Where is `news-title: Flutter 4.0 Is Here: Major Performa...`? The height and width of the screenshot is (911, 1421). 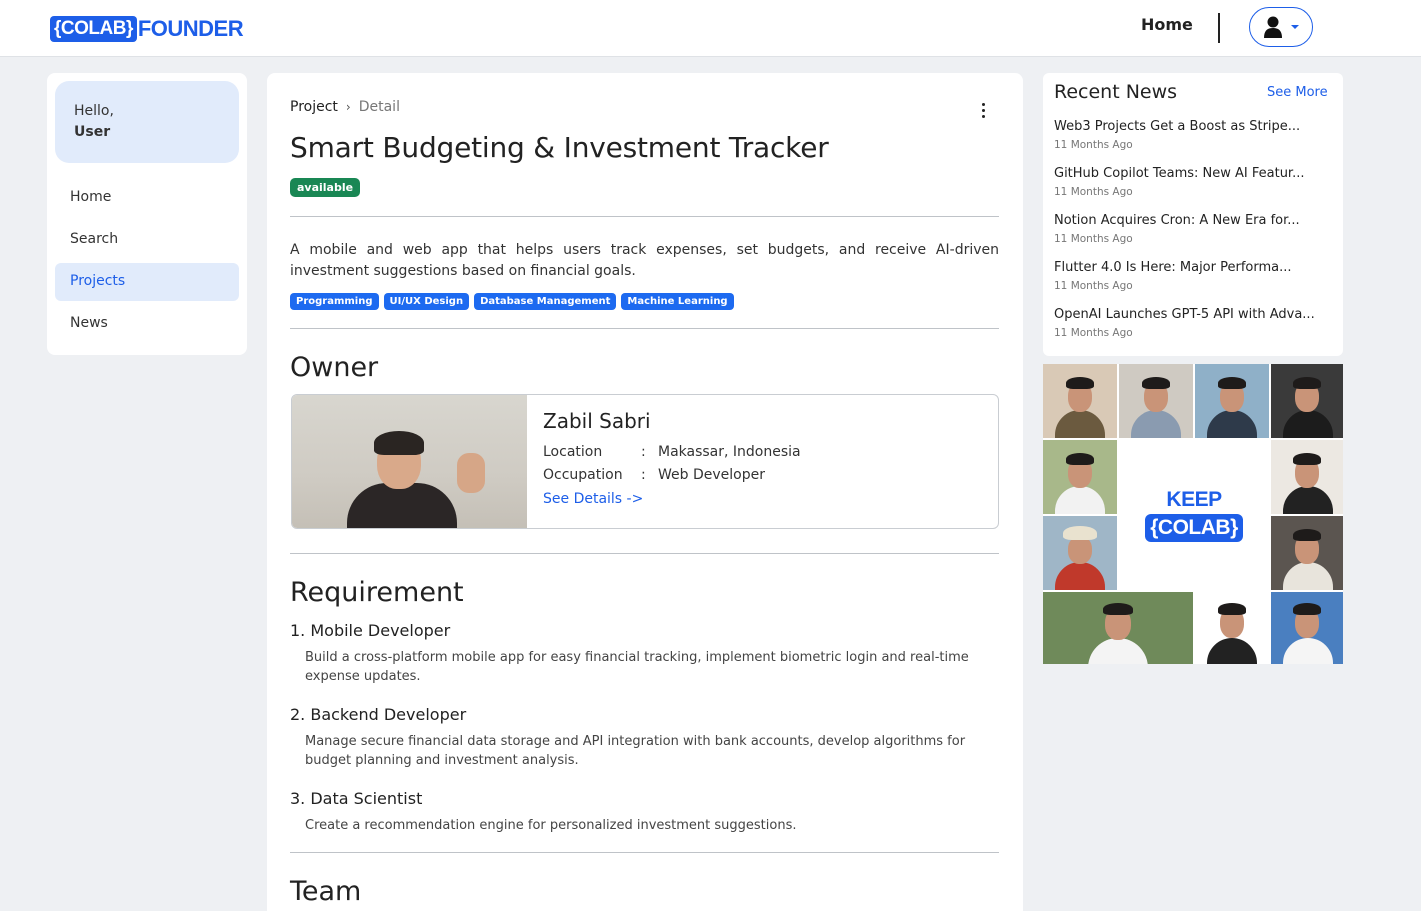
news-title: Flutter 4.0 Is Here: Major Performa... is located at coordinates (1173, 267).